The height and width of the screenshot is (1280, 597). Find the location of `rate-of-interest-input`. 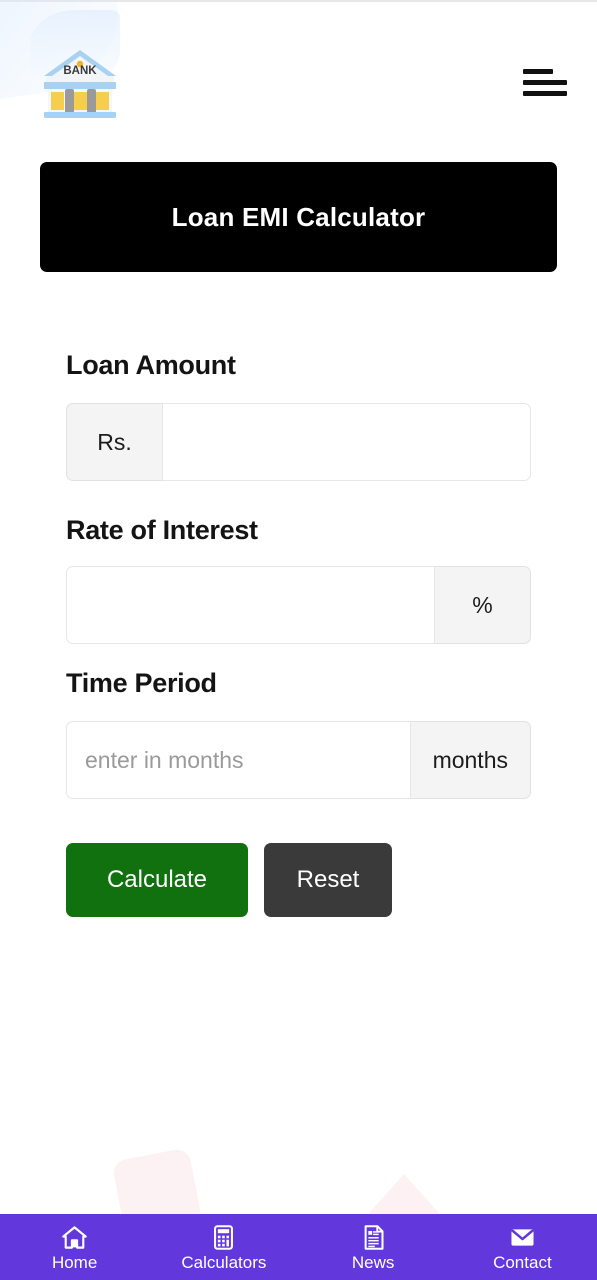

rate-of-interest-input is located at coordinates (250, 605).